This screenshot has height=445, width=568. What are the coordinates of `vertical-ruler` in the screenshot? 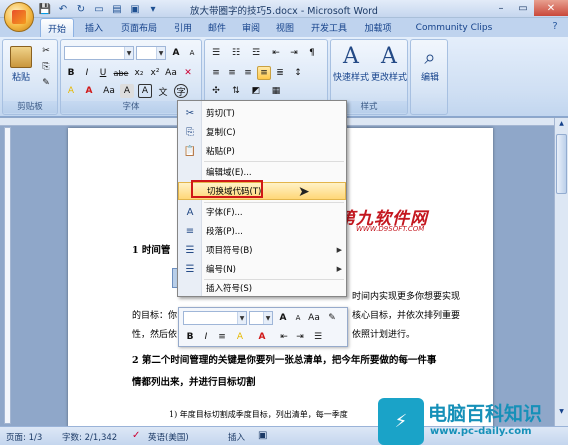 It's located at (7, 275).